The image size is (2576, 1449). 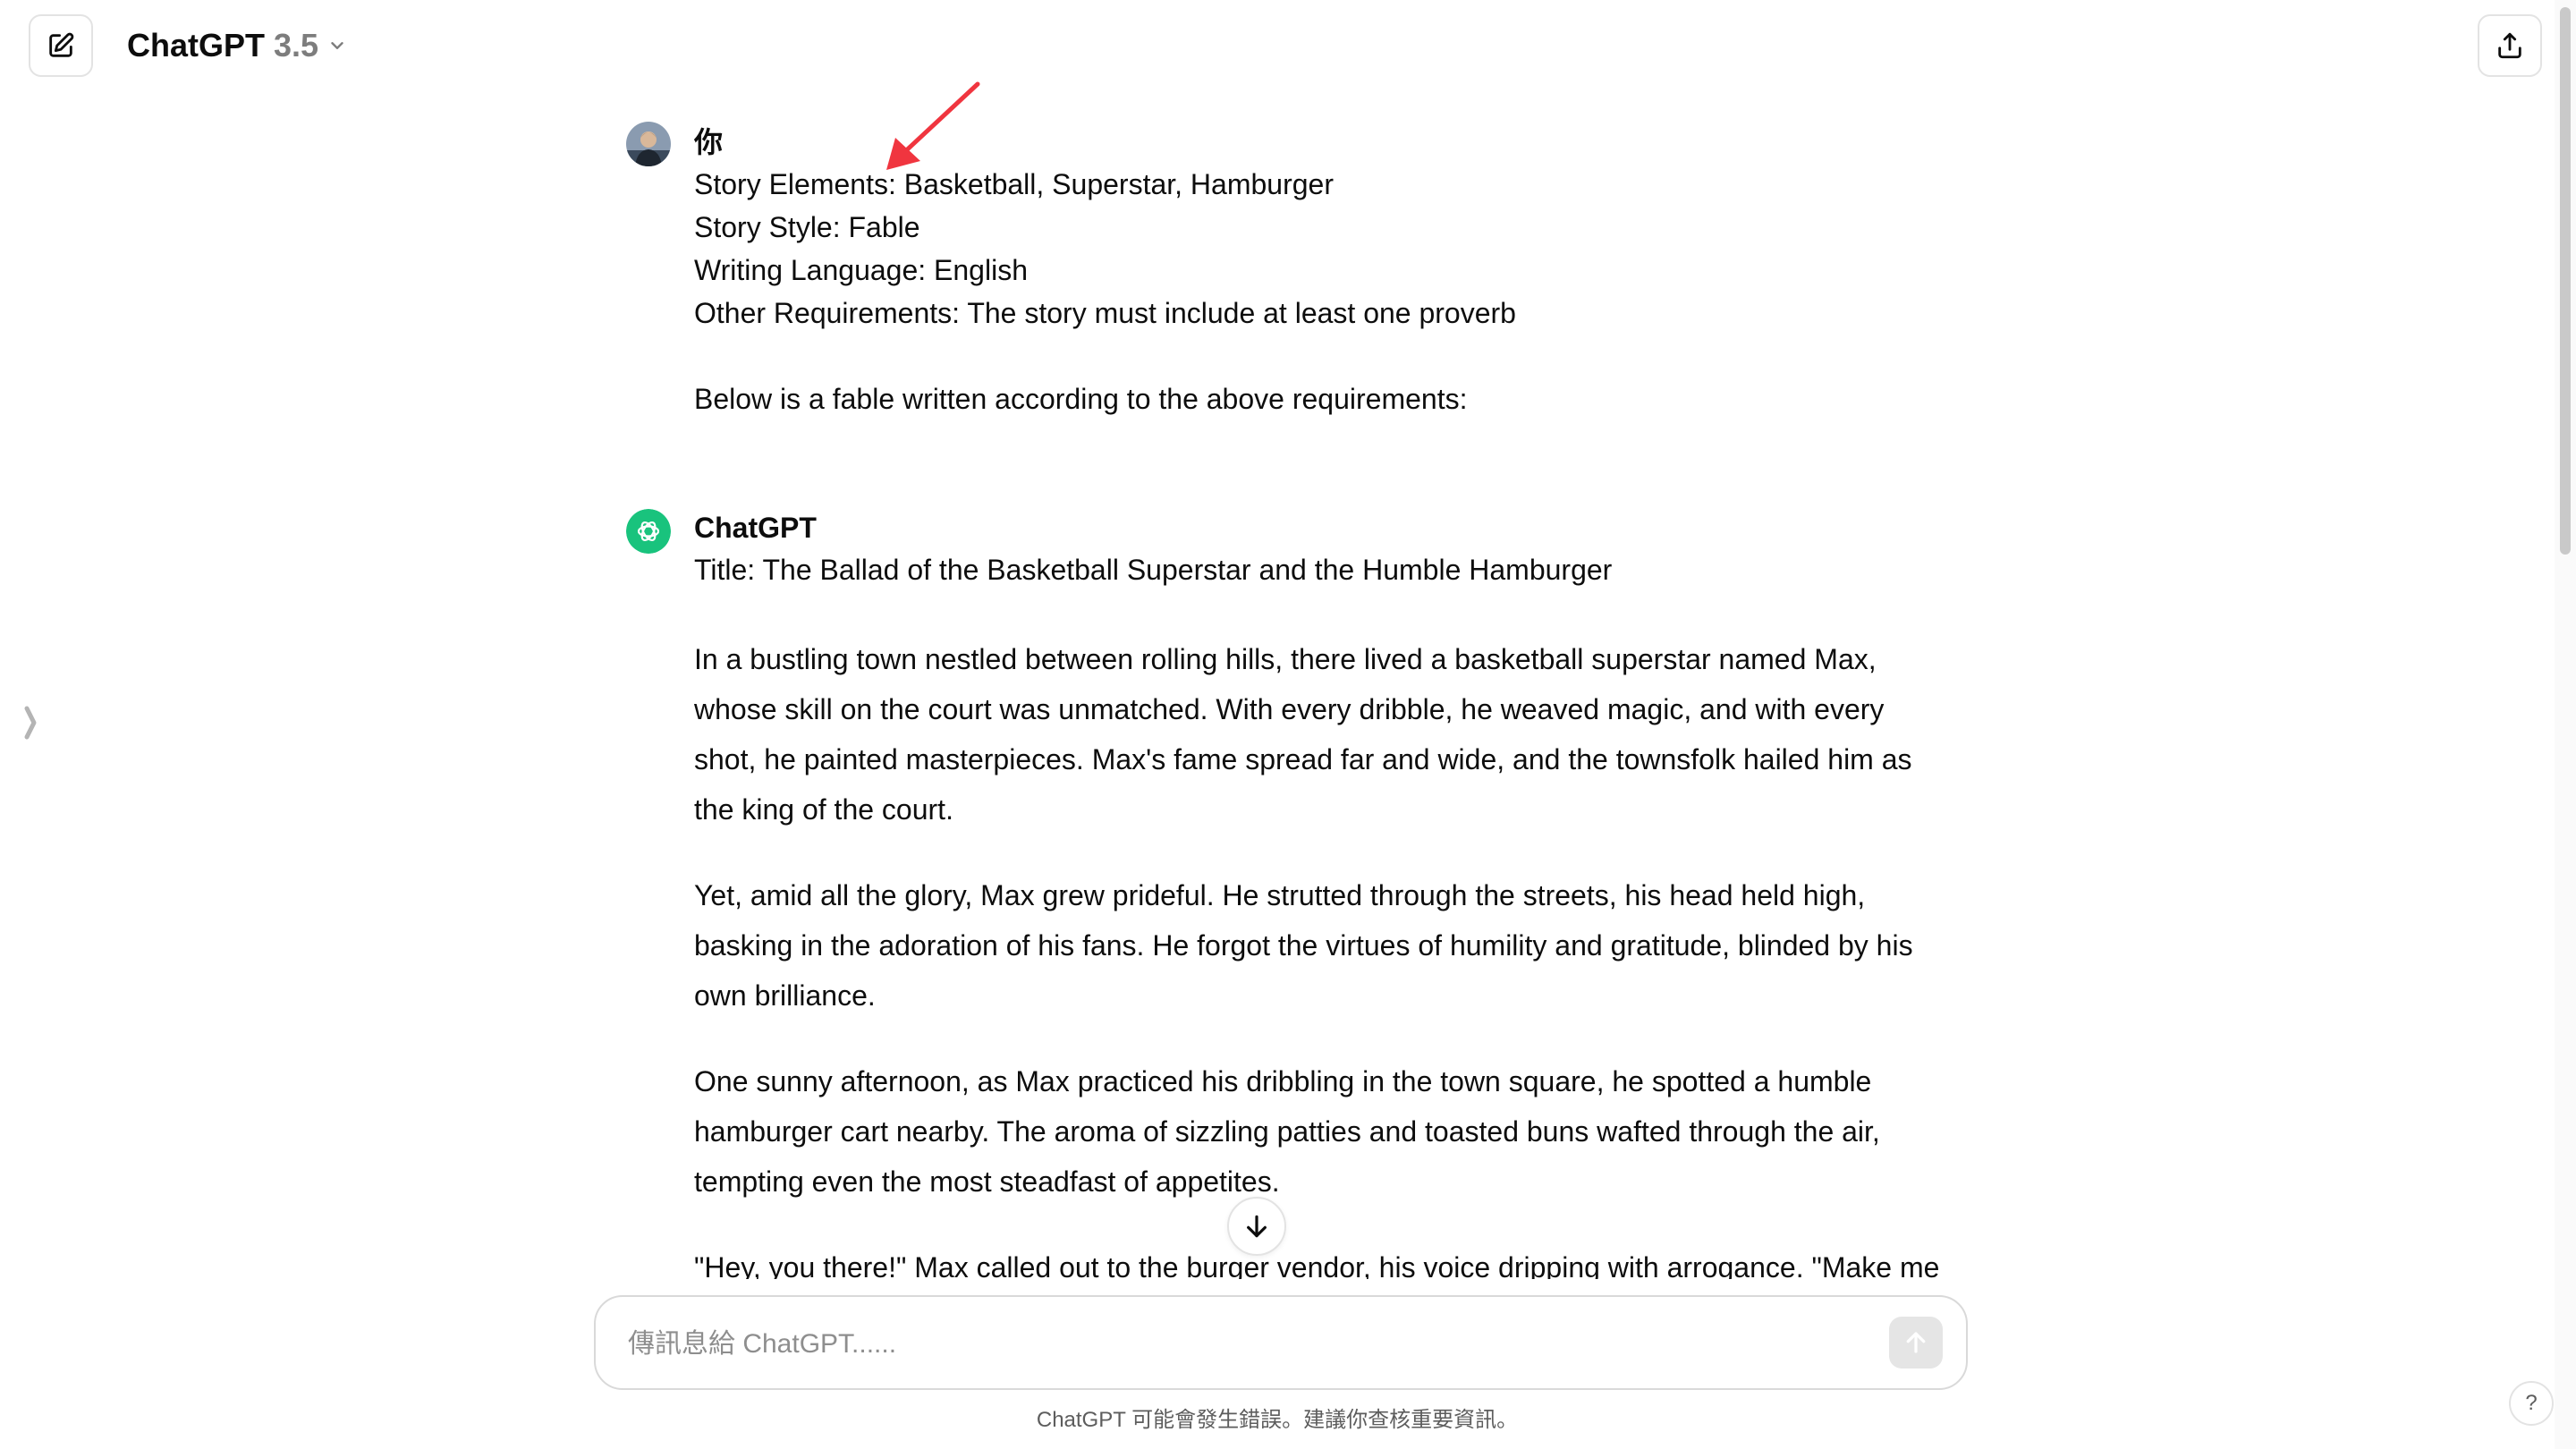 I want to click on help-label: ?, so click(x=2531, y=1403).